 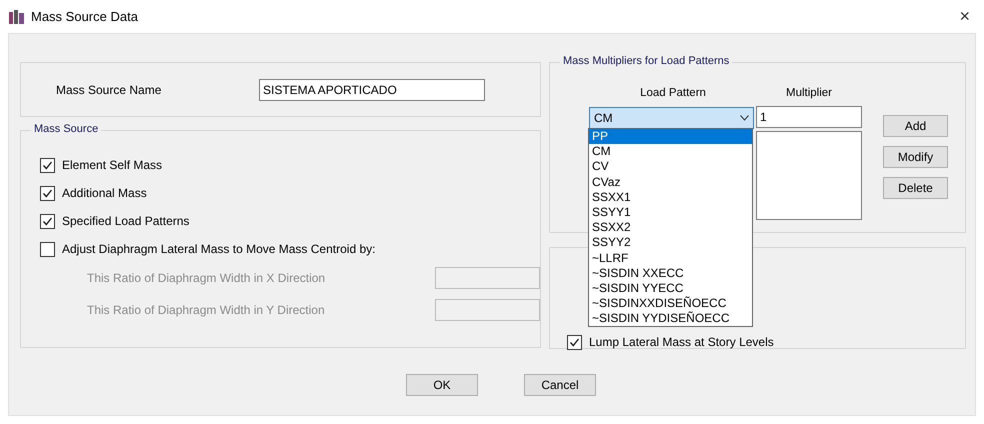 What do you see at coordinates (670, 228) in the screenshot?
I see `dropdown-option: SSXX2` at bounding box center [670, 228].